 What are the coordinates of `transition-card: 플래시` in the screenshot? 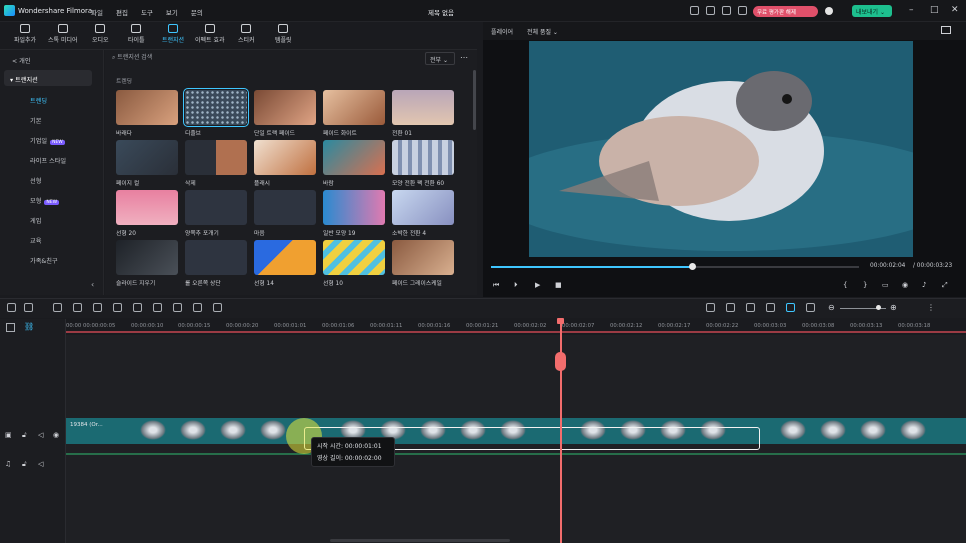 It's located at (285, 163).